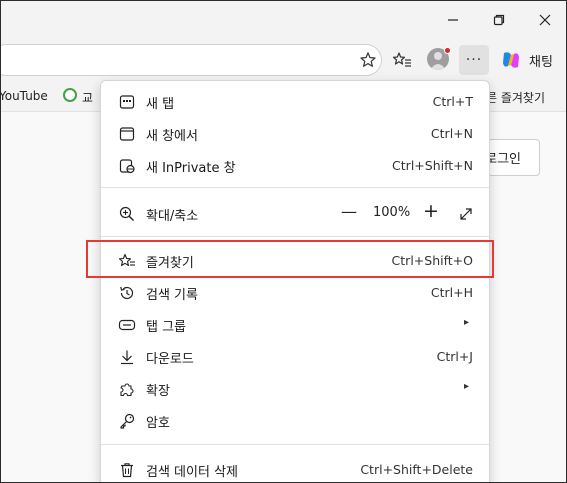 The image size is (567, 483). Describe the element at coordinates (392, 212) in the screenshot. I see `zoom-level: 100%` at that location.